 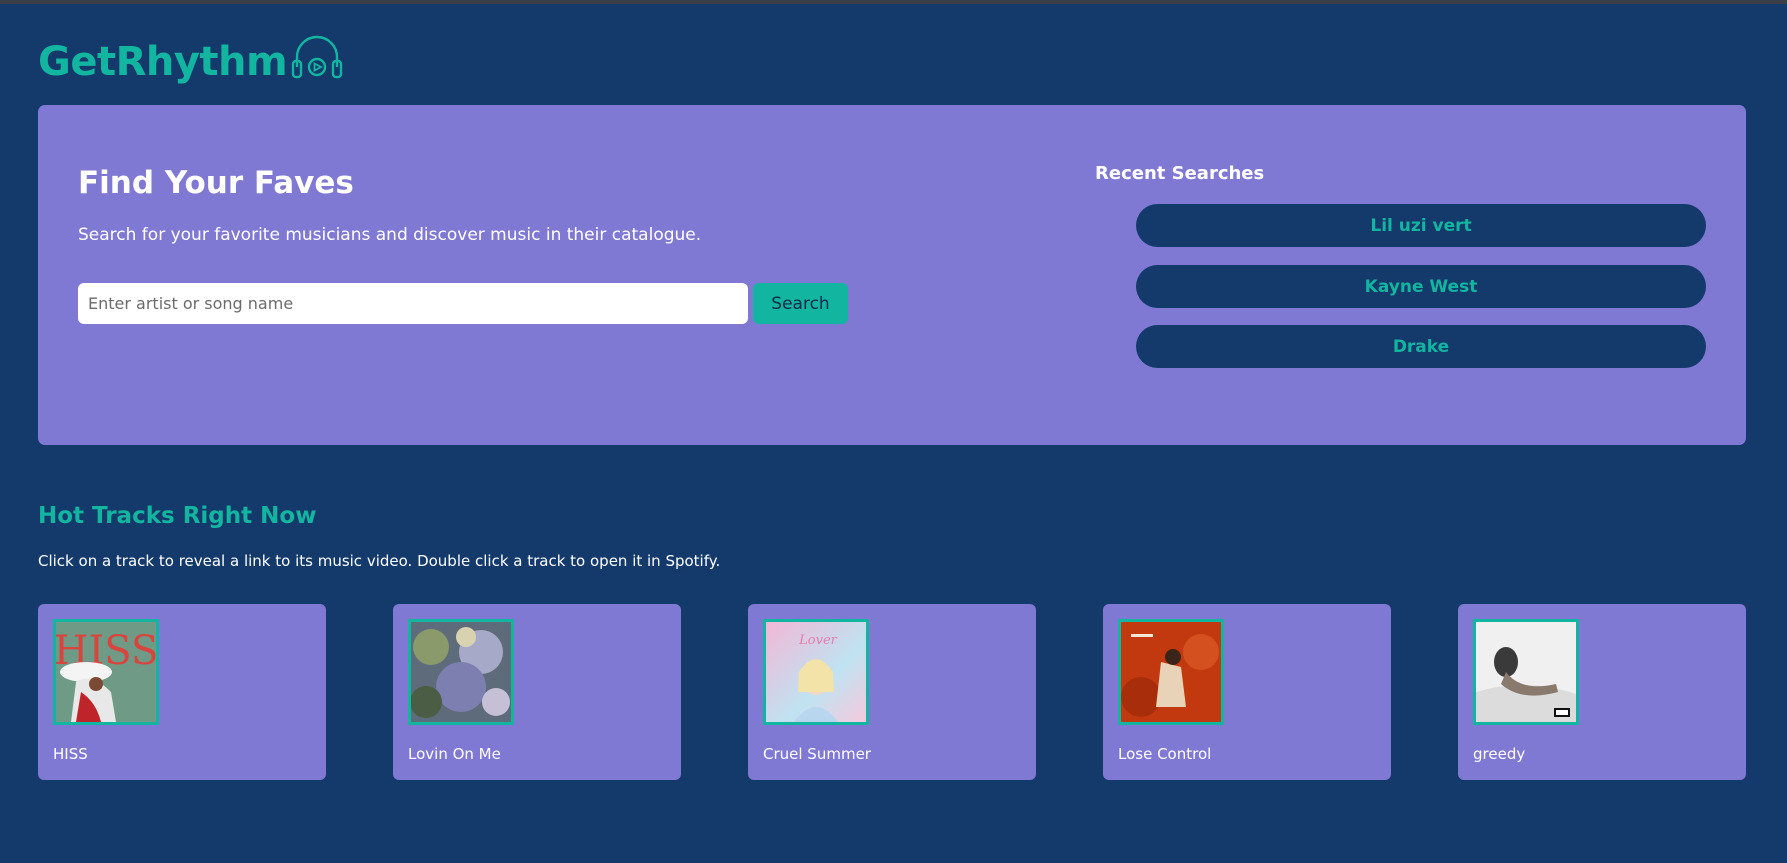 I want to click on track-card: Lovin On Me, so click(x=537, y=692).